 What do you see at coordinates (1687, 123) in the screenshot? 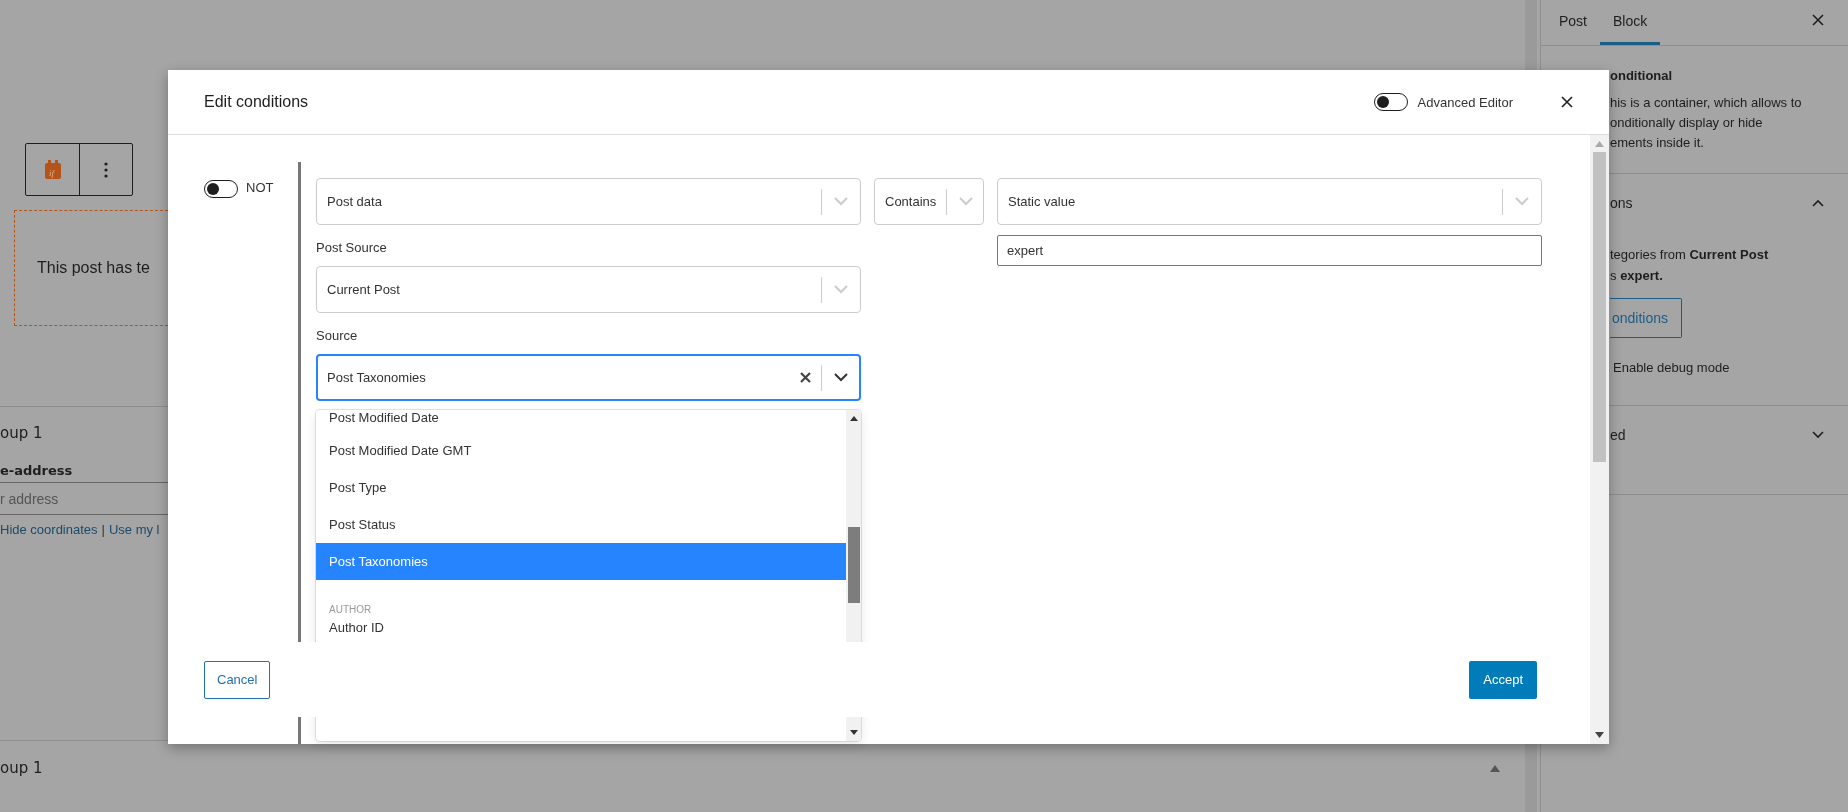
I see `block-description-line: onditionally display or hide` at bounding box center [1687, 123].